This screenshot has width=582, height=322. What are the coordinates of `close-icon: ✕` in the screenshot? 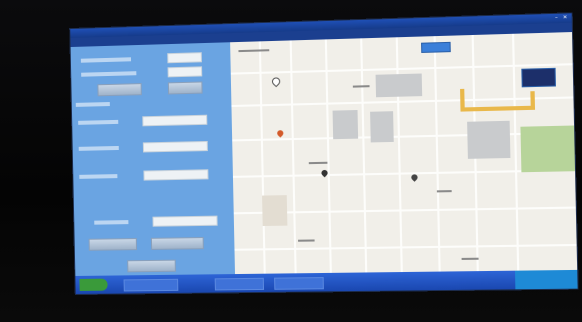 It's located at (565, 18).